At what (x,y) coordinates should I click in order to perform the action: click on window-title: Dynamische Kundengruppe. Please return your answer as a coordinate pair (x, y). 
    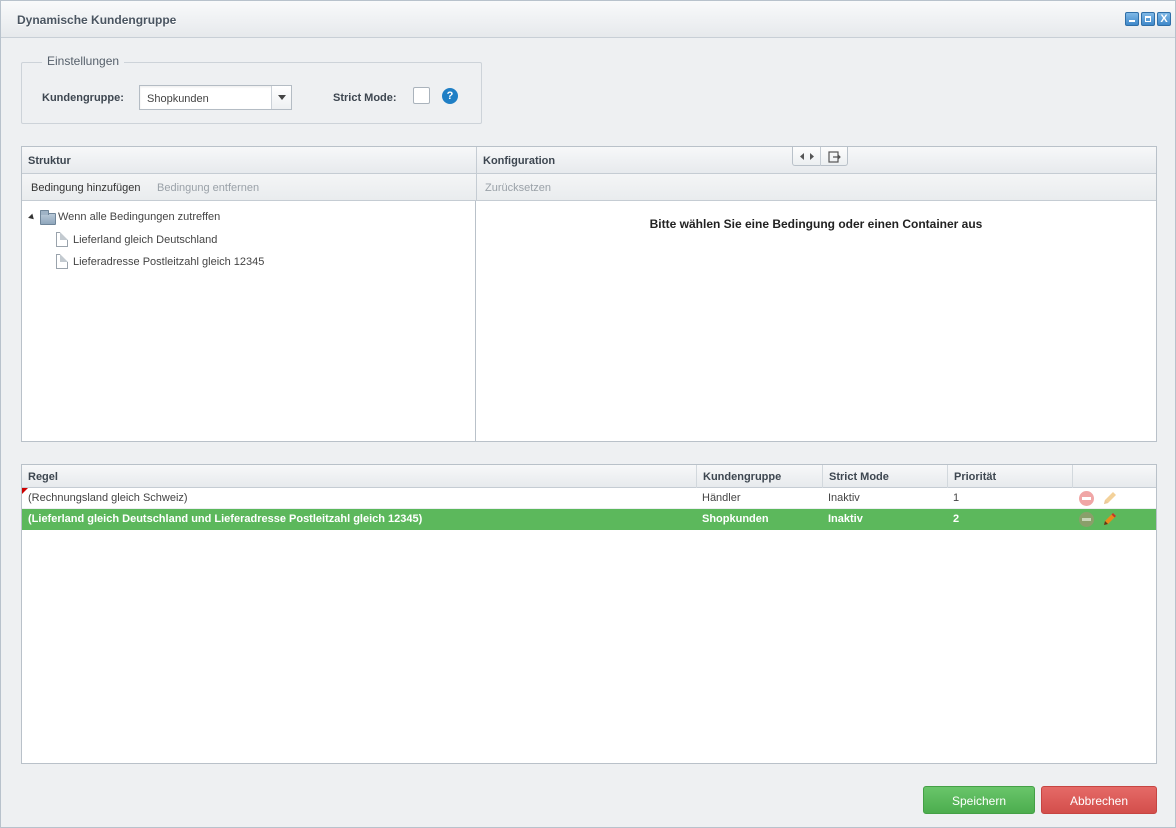
    Looking at the image, I should click on (97, 20).